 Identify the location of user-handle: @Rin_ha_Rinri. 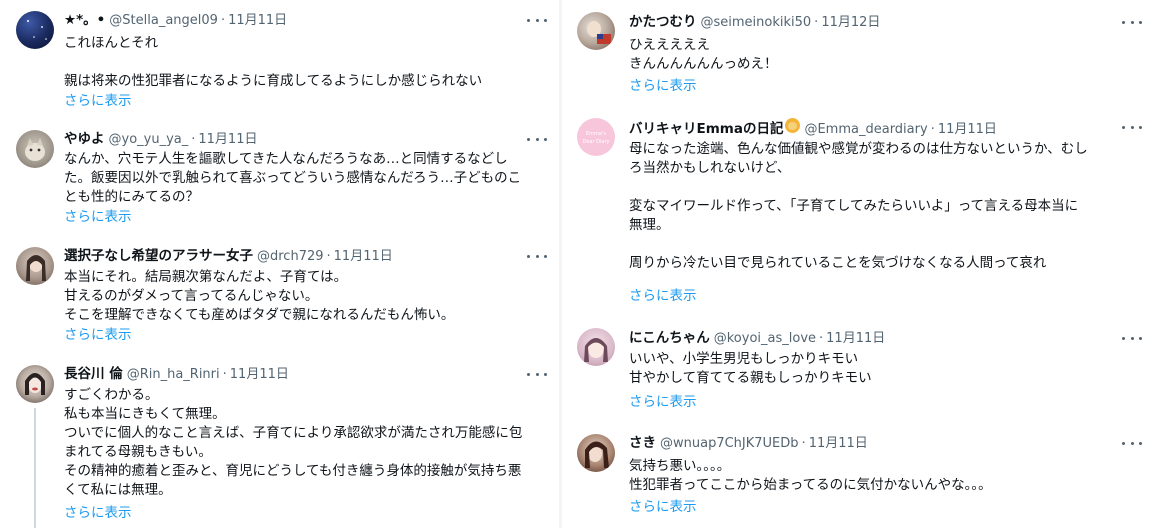
(173, 375).